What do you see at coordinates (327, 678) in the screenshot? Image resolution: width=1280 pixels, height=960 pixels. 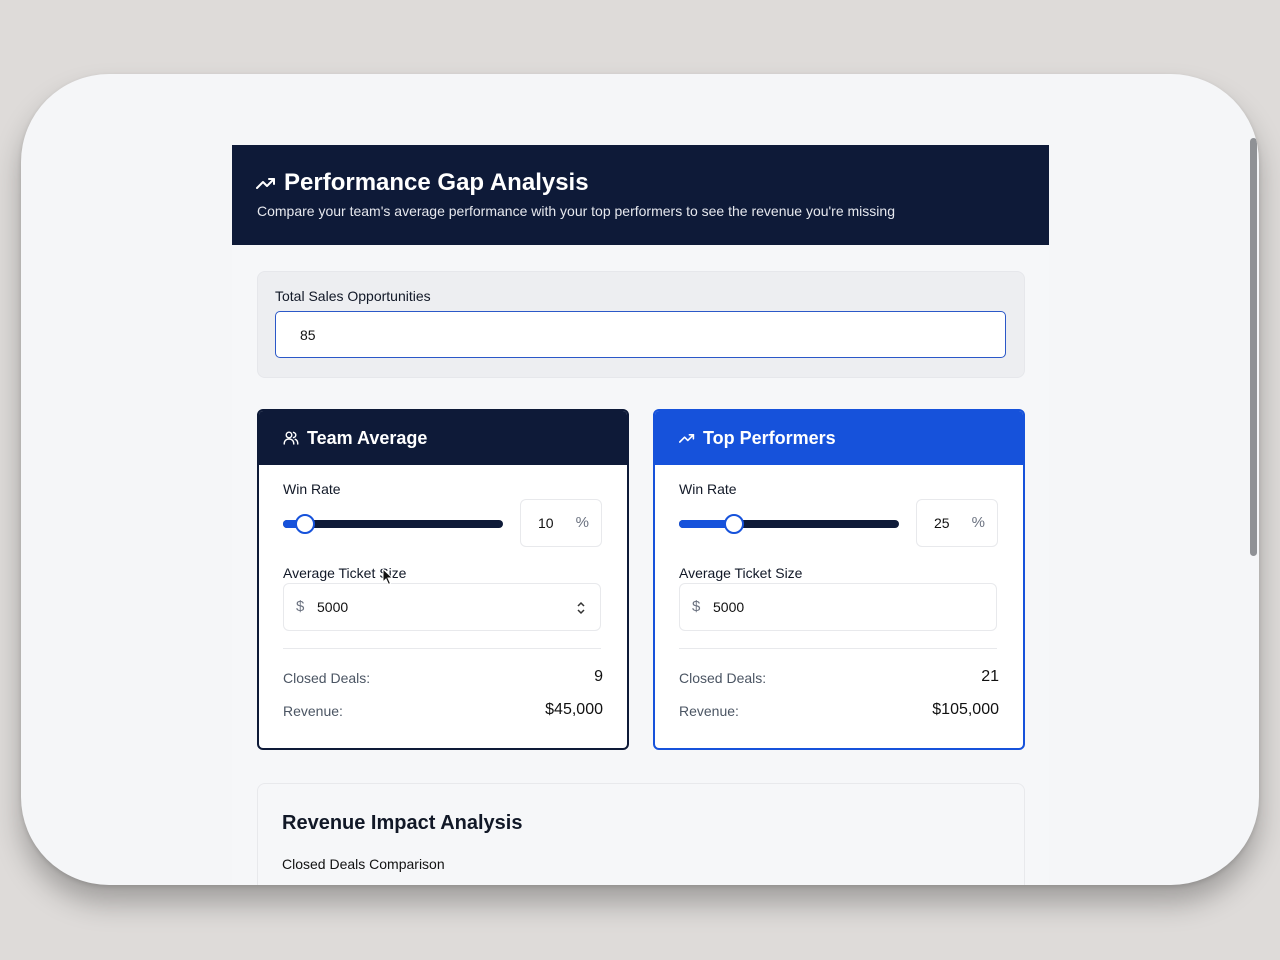 I see `team-closed-label: Closed Deals:` at bounding box center [327, 678].